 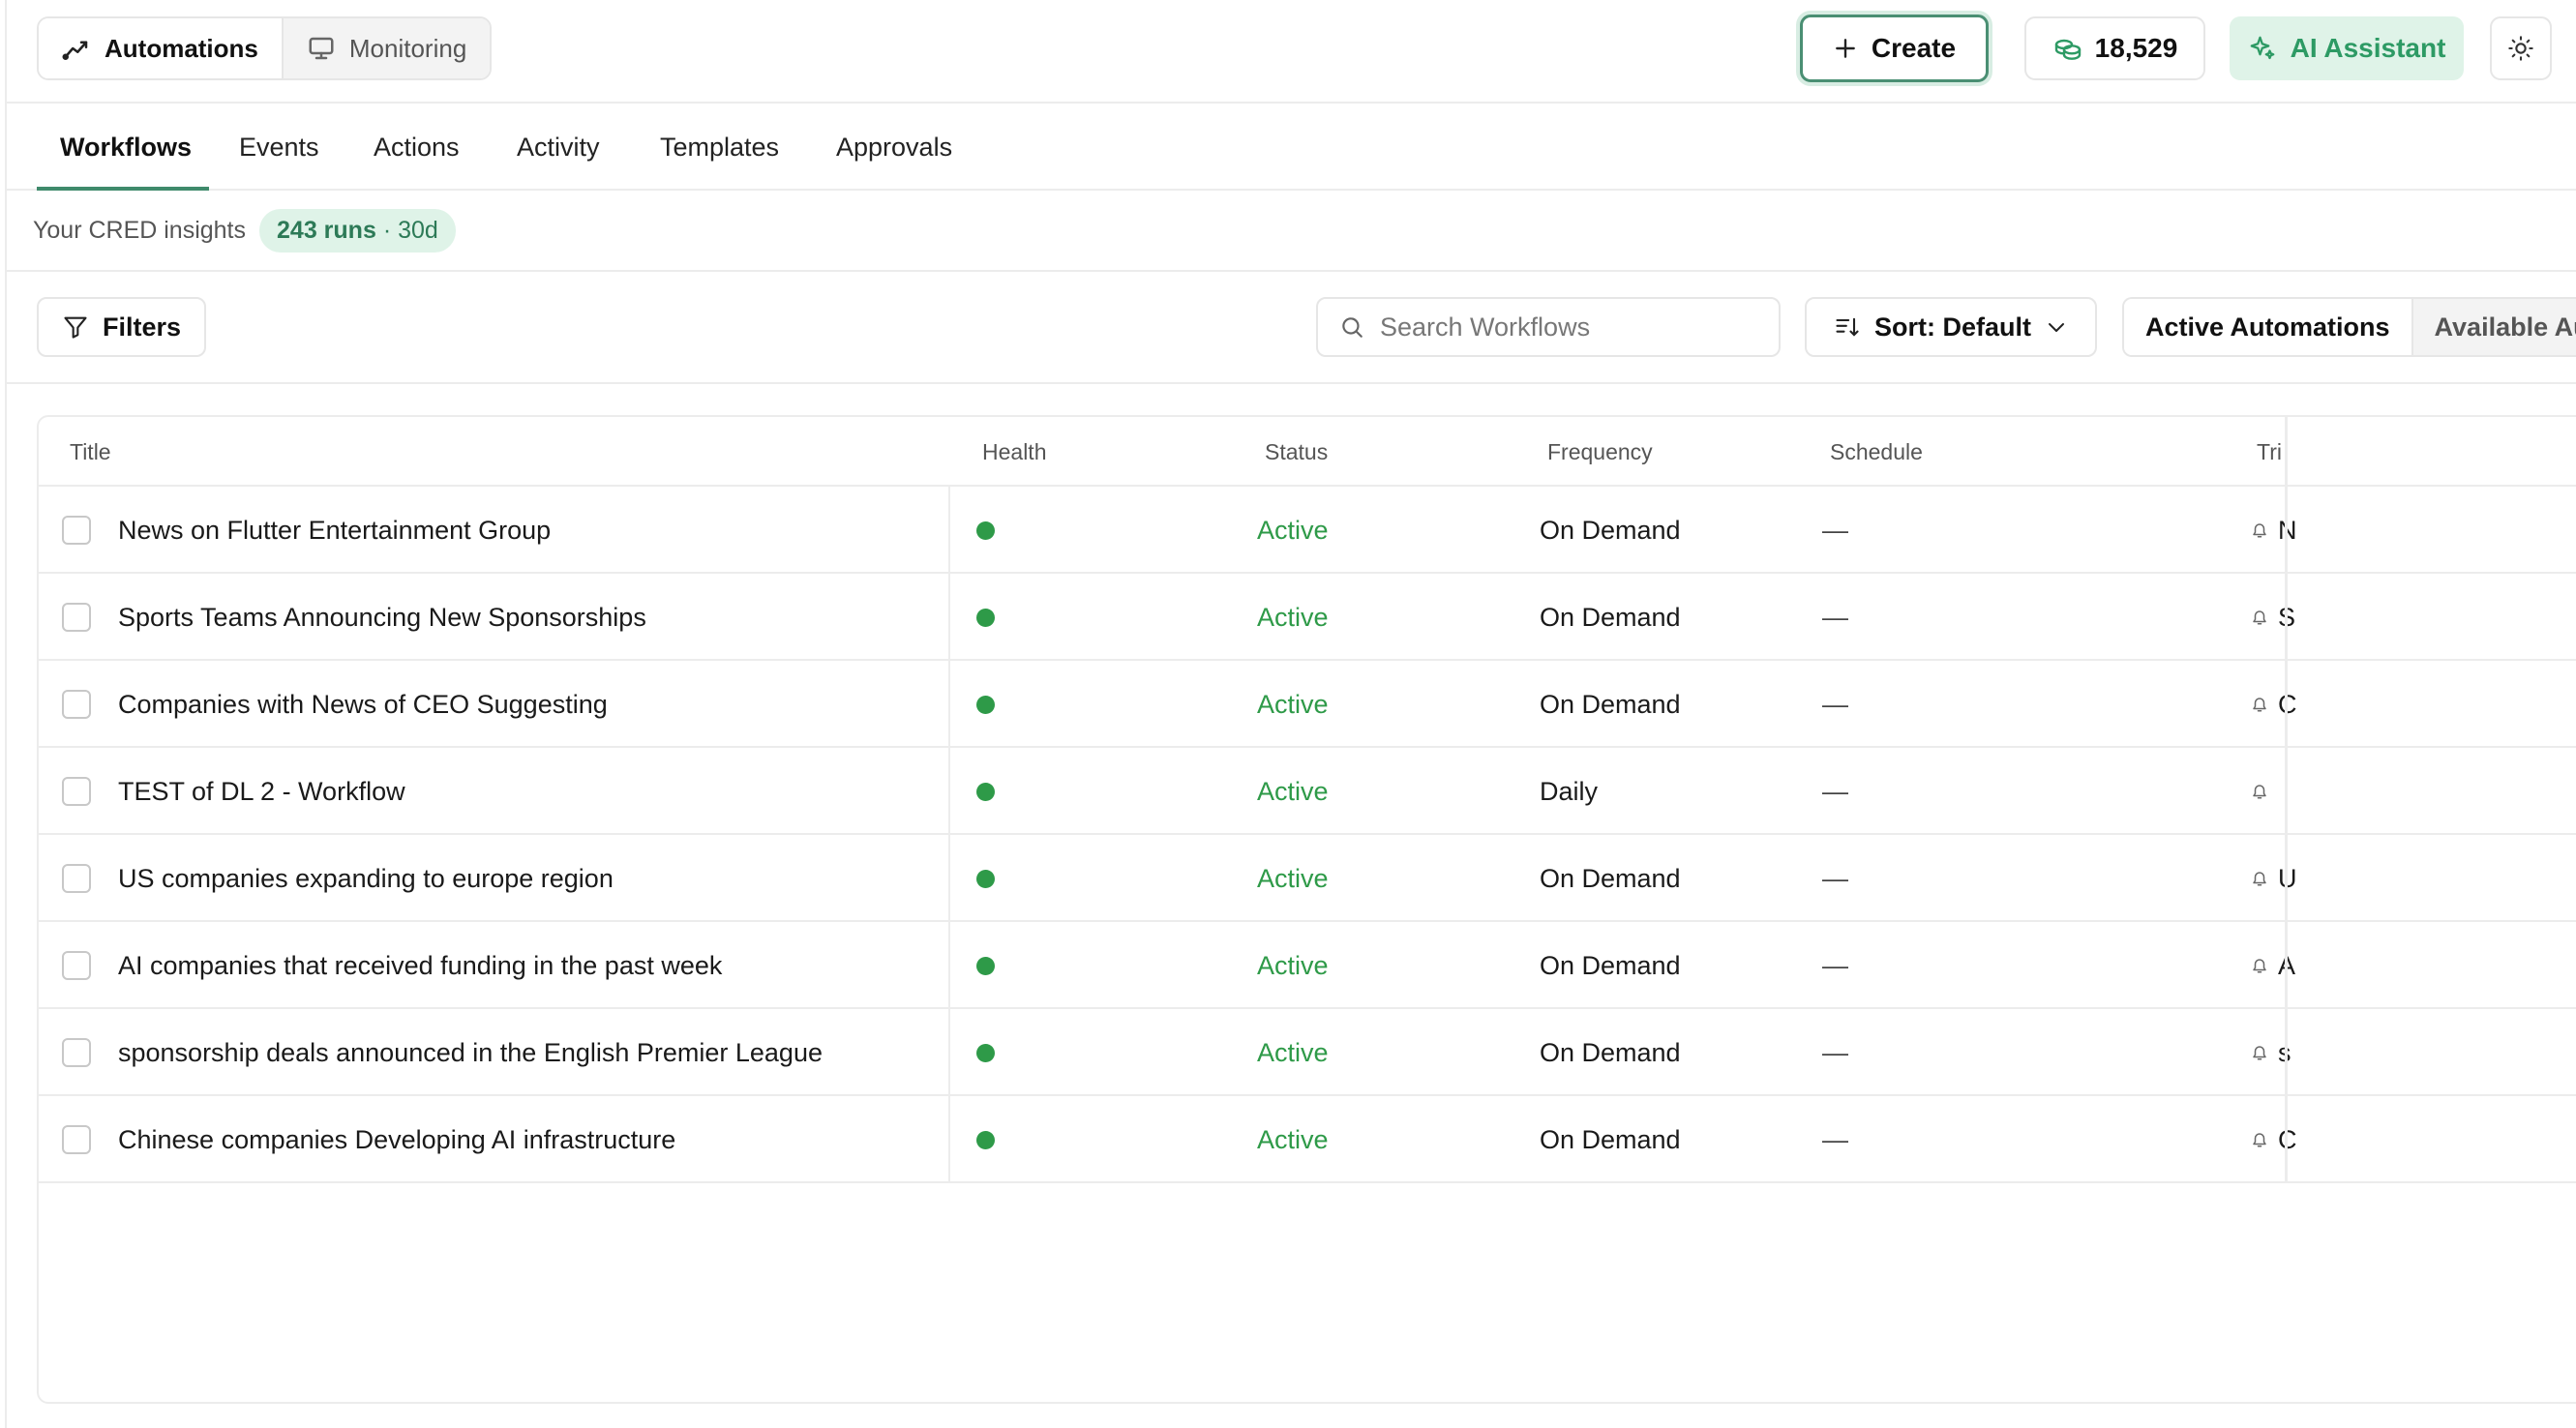 I want to click on filter-icon, so click(x=75, y=327).